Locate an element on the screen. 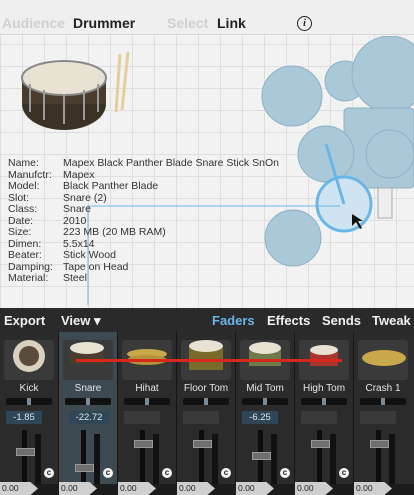  volume-readout: -22.72 is located at coordinates (89, 417).